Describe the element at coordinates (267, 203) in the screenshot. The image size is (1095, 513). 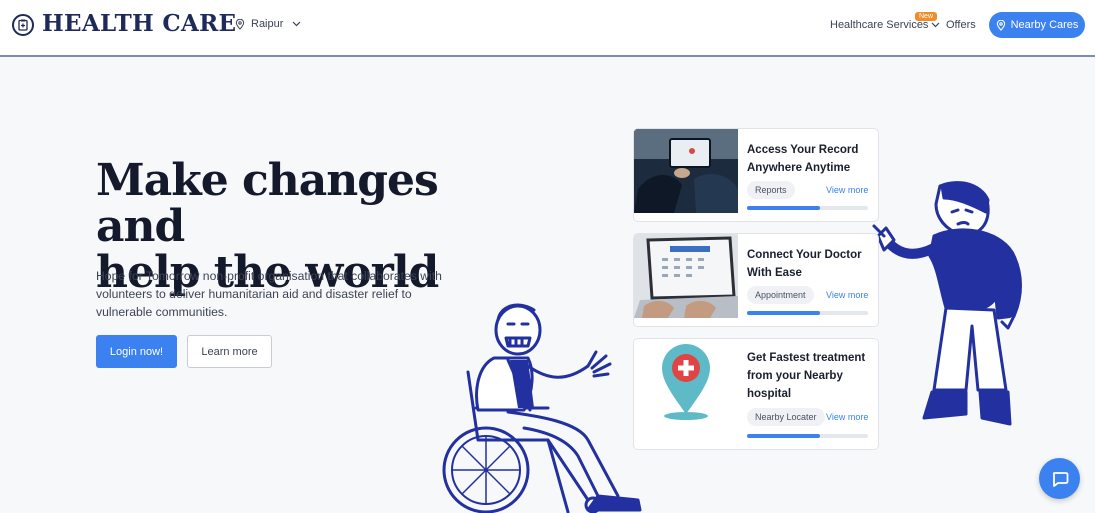
I see `hero-title-line-1: Make changes and` at that location.